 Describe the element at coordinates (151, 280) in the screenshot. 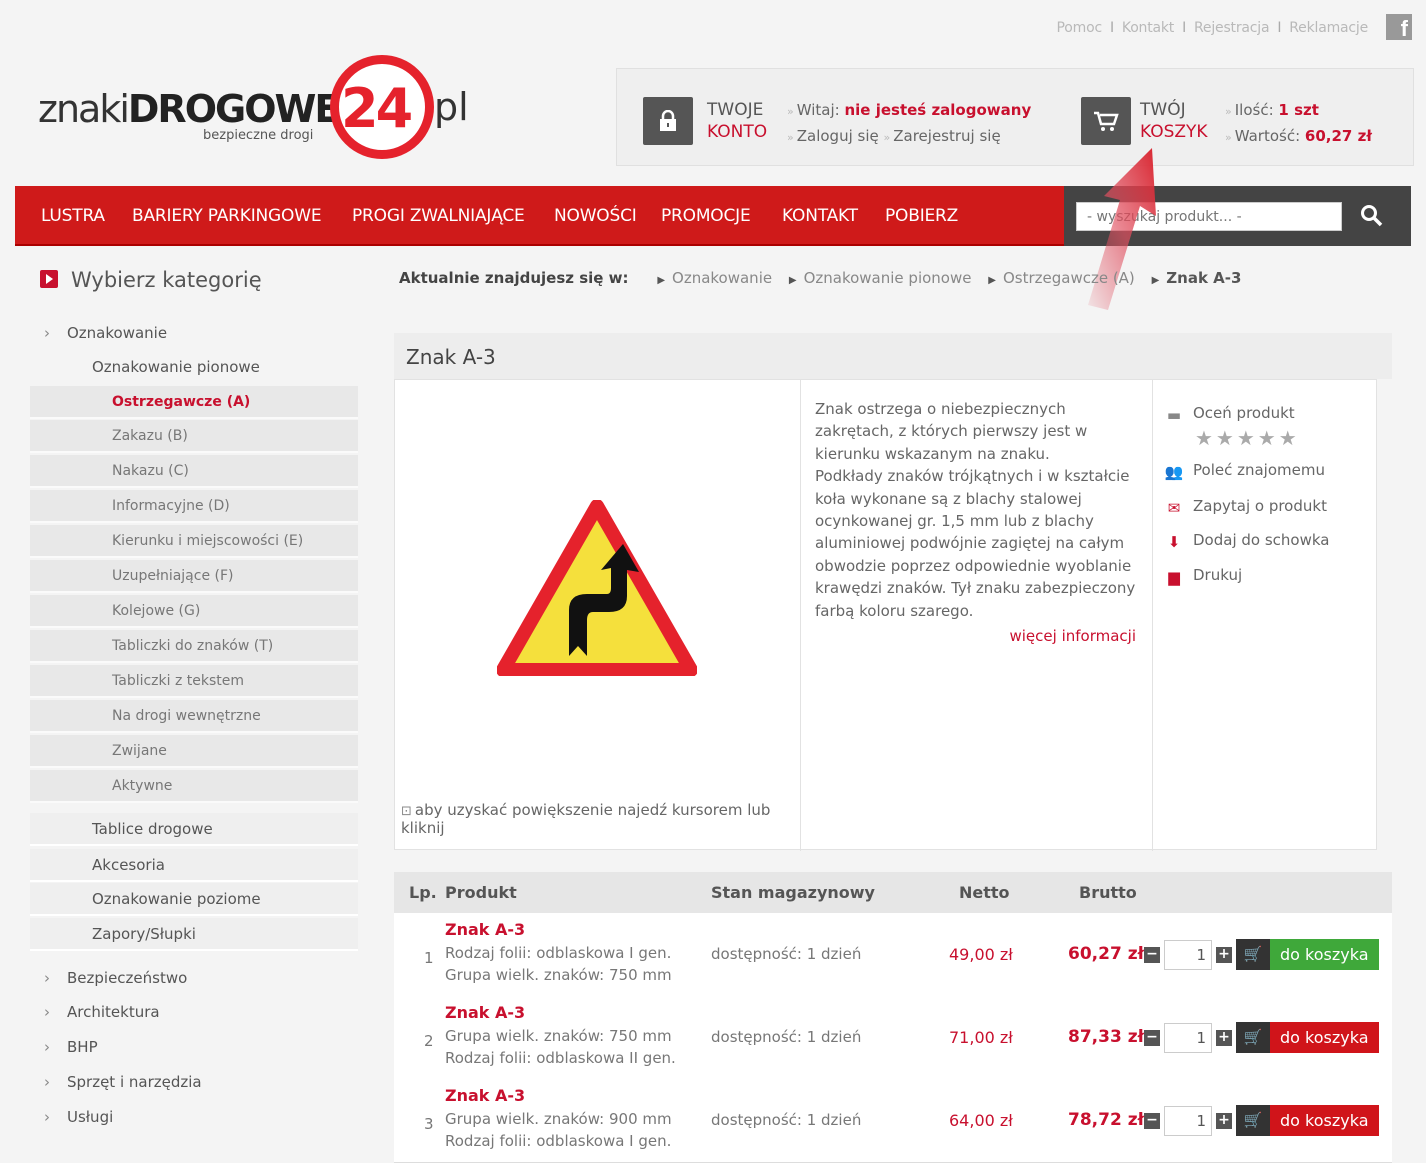

I see `category-header: Wybierz kategorię` at that location.